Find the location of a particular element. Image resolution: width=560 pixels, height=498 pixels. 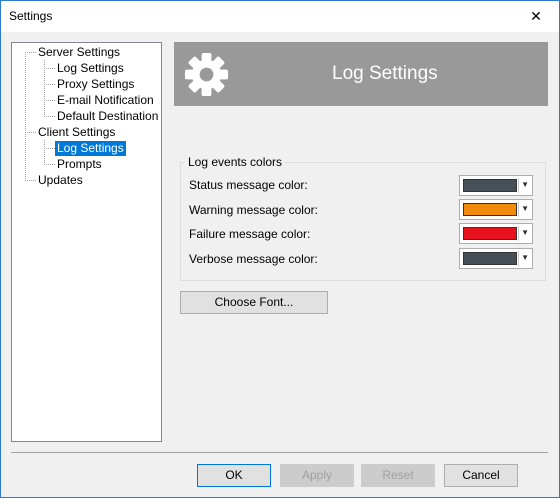

tree-item-client-log-settings: Log Settings is located at coordinates (90, 148).